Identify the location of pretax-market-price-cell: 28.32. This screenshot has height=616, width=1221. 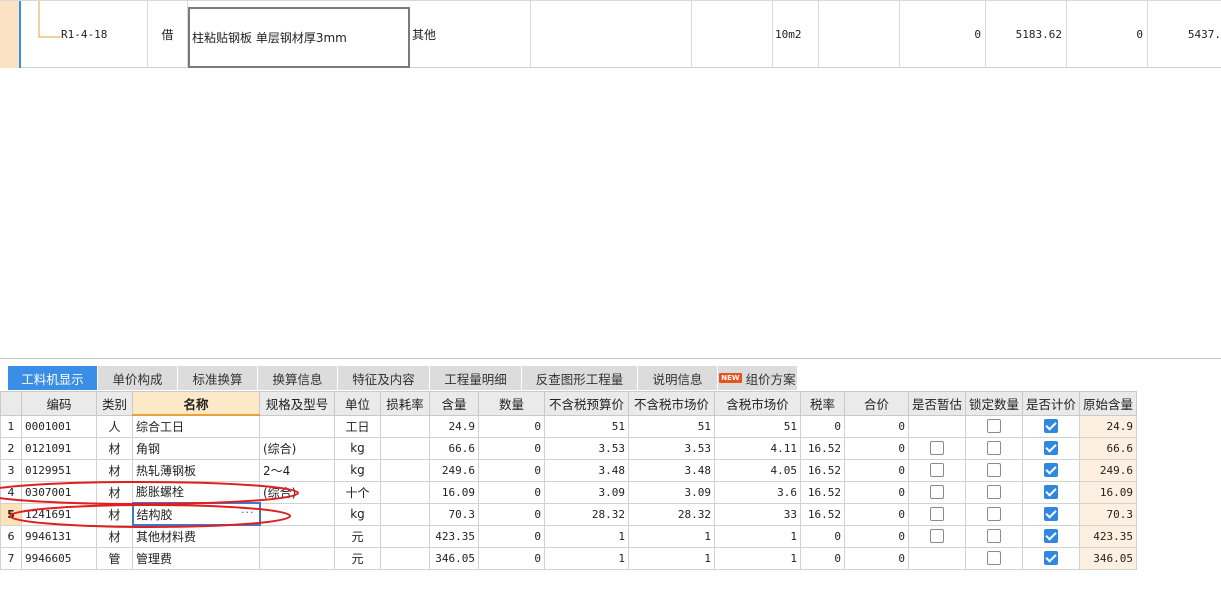
(671, 514).